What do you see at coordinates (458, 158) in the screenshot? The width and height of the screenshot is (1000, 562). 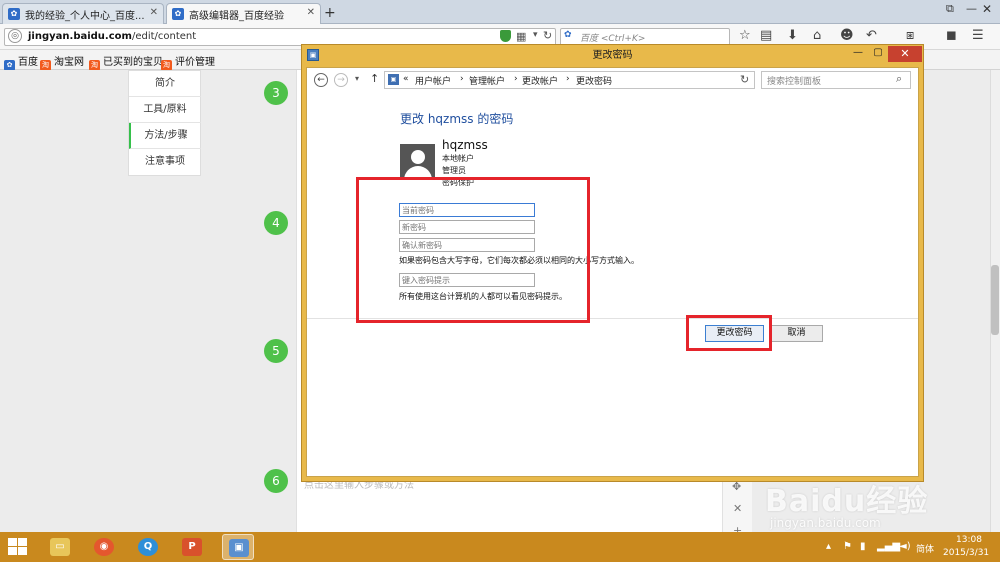 I see `account-type: 本地帐户` at bounding box center [458, 158].